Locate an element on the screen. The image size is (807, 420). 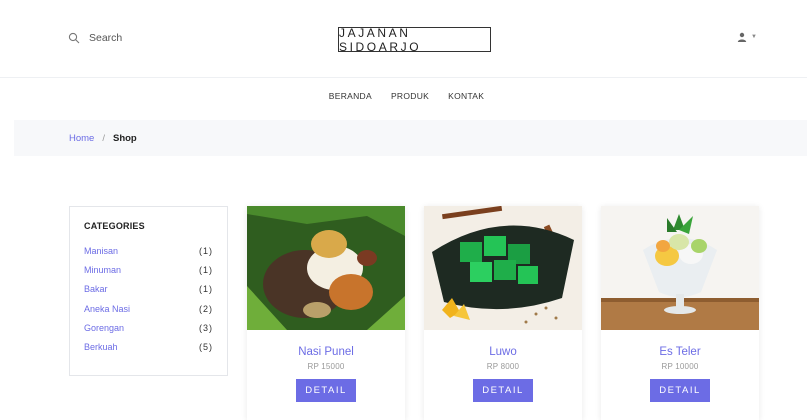
chevron-down-icon: ▼ is located at coordinates (754, 37).